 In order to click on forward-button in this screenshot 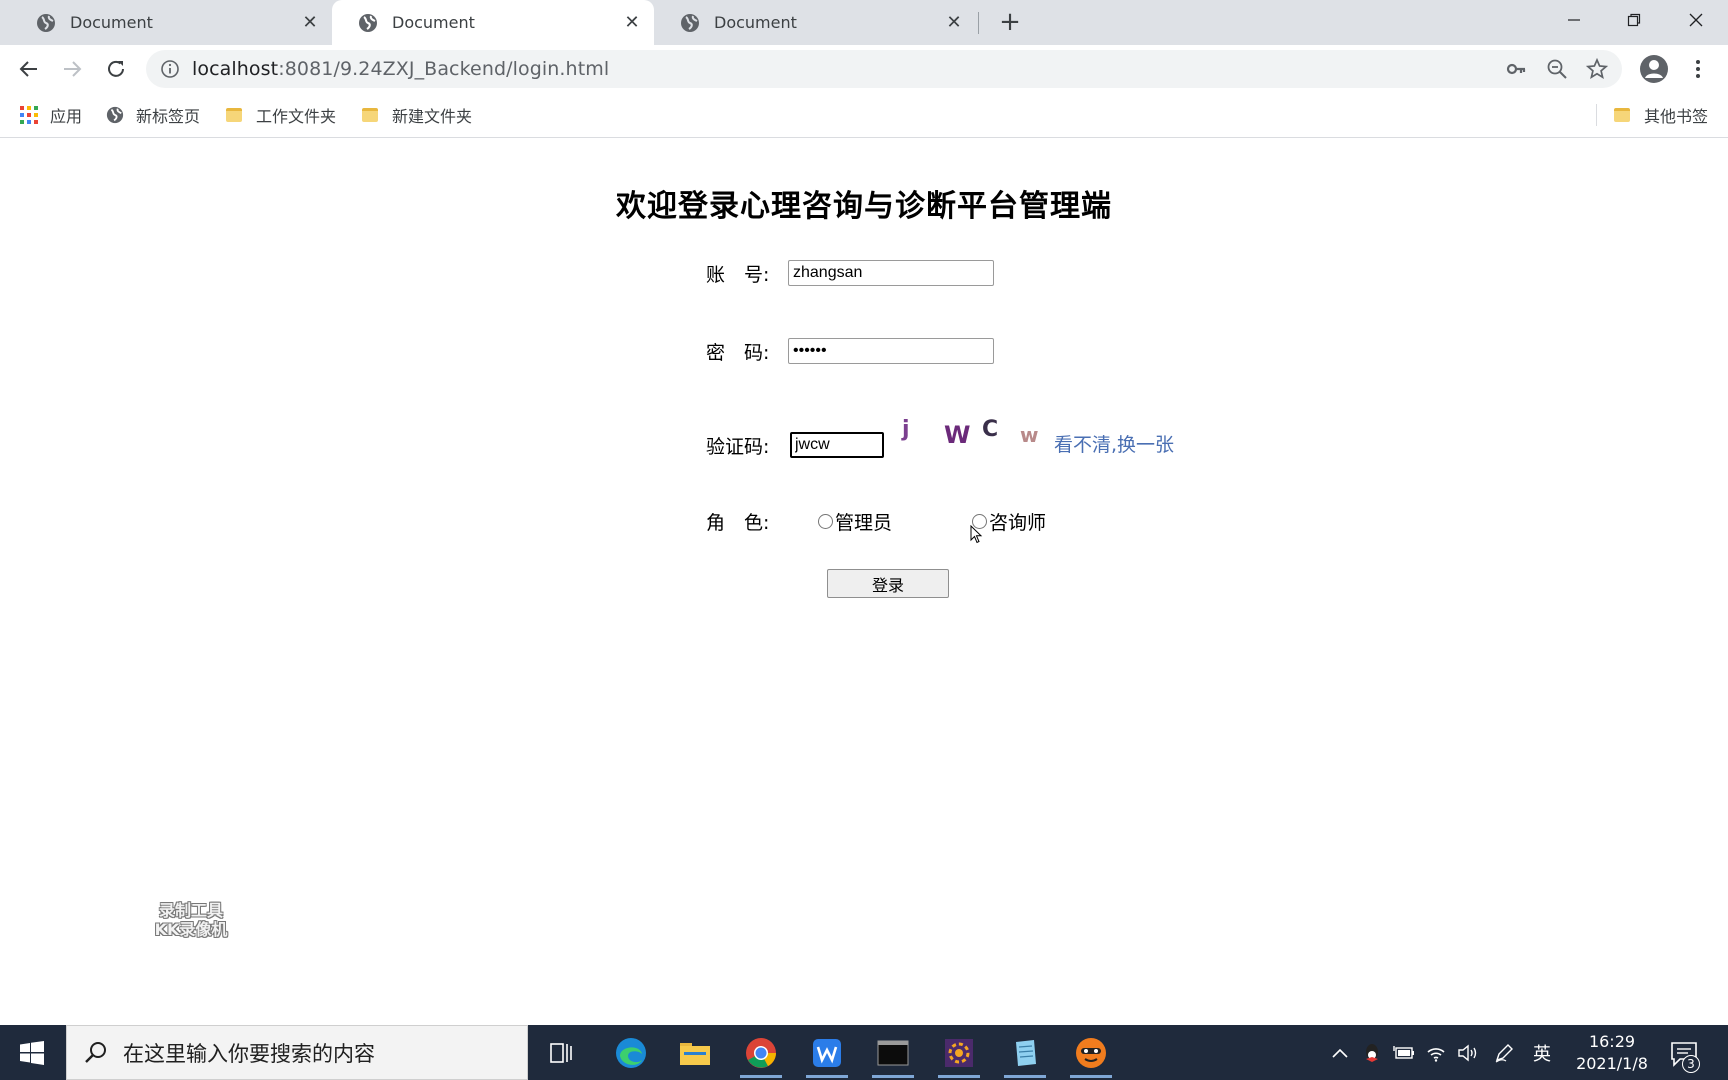, I will do `click(72, 69)`.